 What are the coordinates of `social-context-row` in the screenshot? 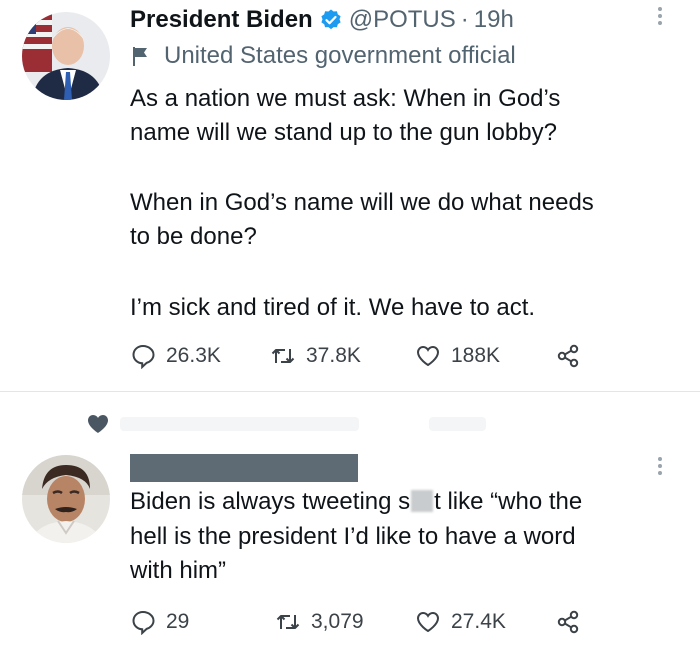 It's located at (286, 424).